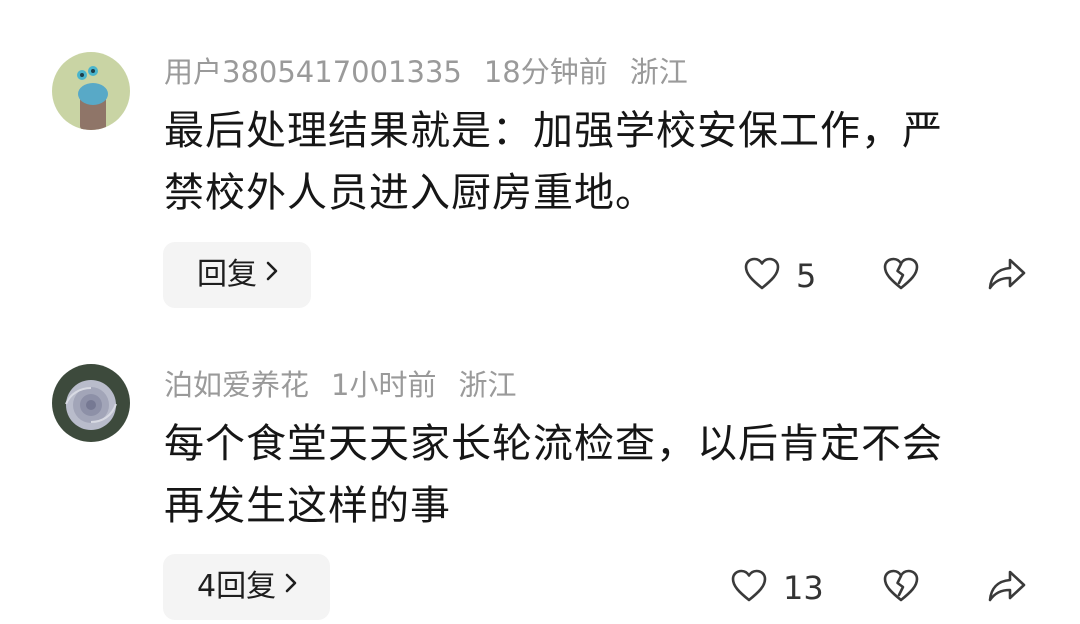  What do you see at coordinates (410, 193) in the screenshot?
I see `comment-line: 禁校外人员进入厨房重地。` at bounding box center [410, 193].